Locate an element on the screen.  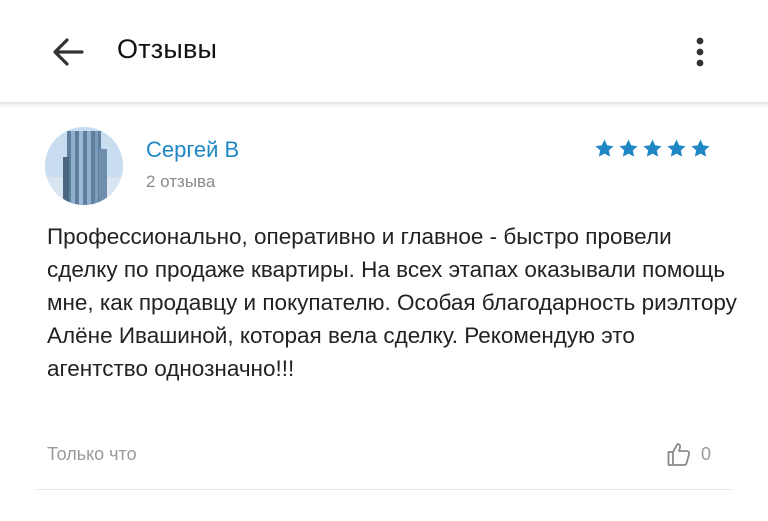
avatar-image is located at coordinates (84, 166).